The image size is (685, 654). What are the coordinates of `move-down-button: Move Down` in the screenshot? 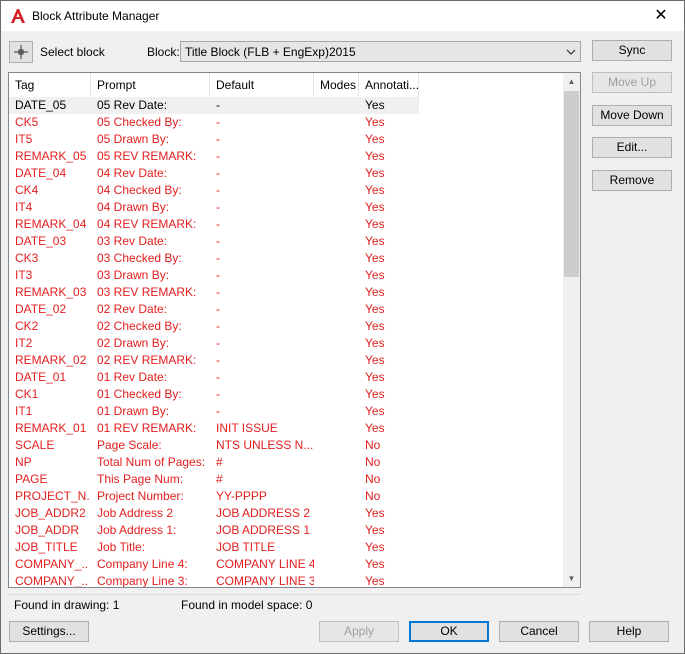 It's located at (632, 115).